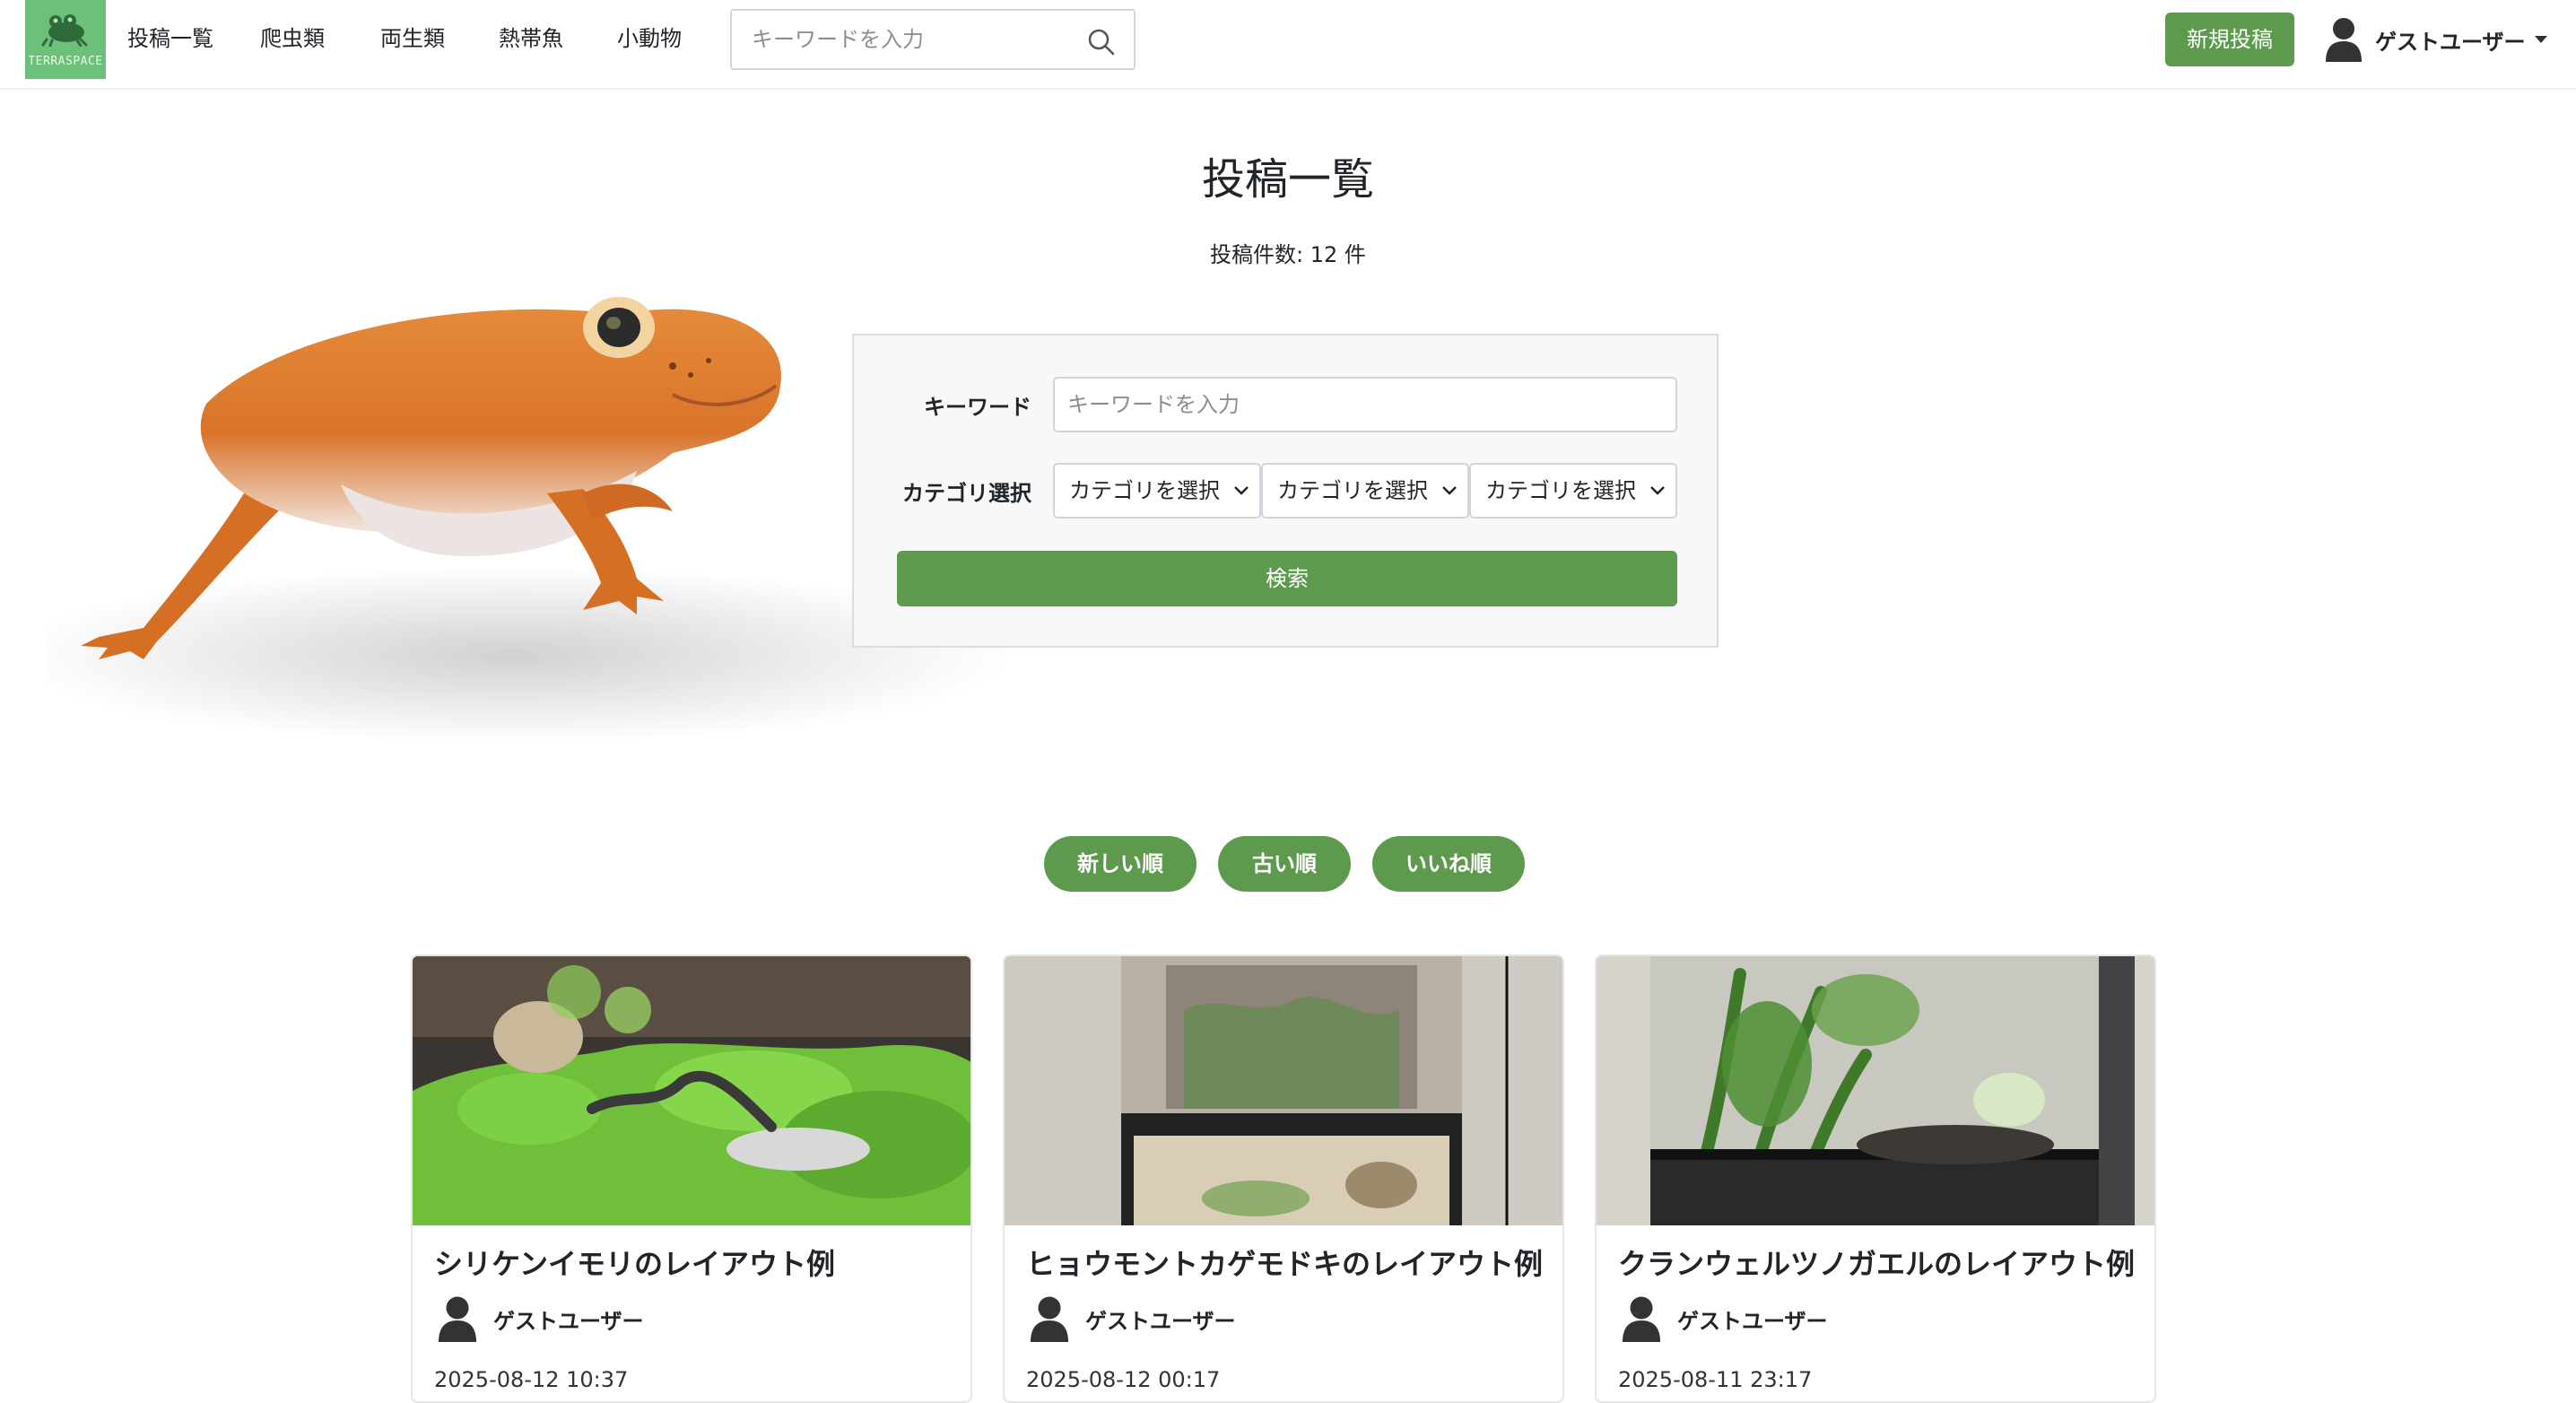  What do you see at coordinates (1123, 1379) in the screenshot?
I see `post-date: 2025-08-12 00:17` at bounding box center [1123, 1379].